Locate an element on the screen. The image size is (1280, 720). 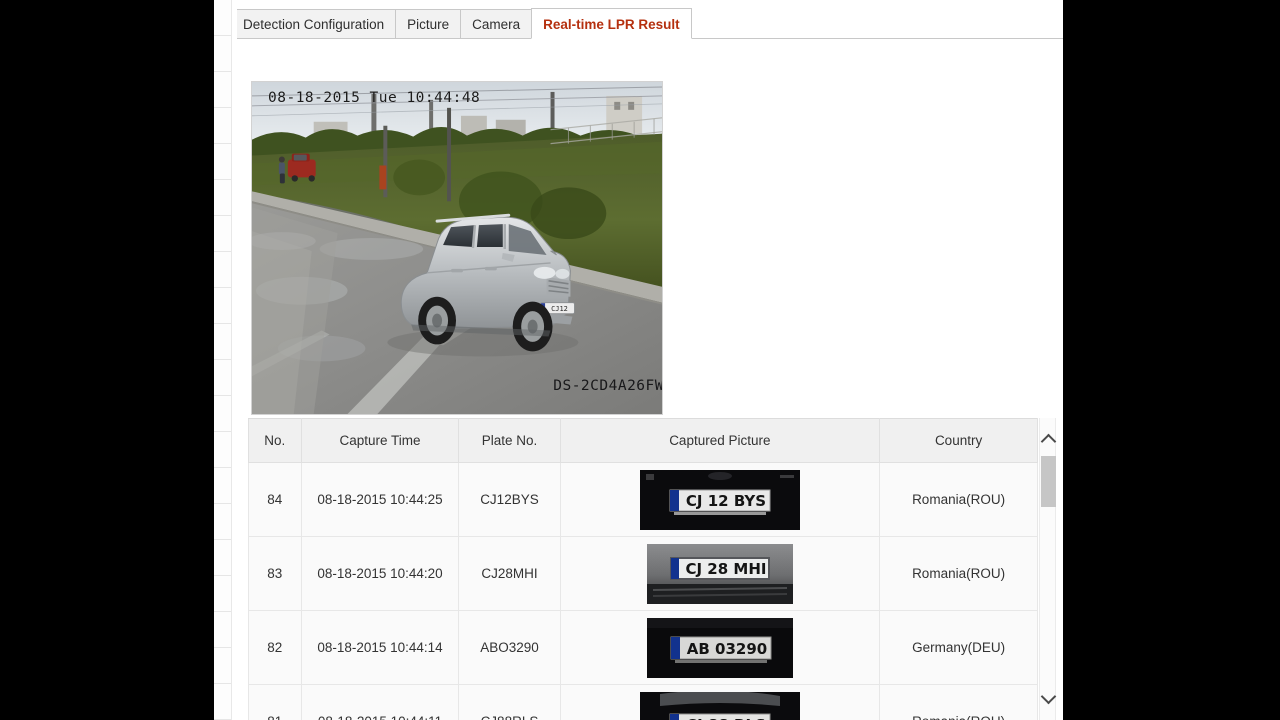
cell-plate: CJ88RLS is located at coordinates (509, 702).